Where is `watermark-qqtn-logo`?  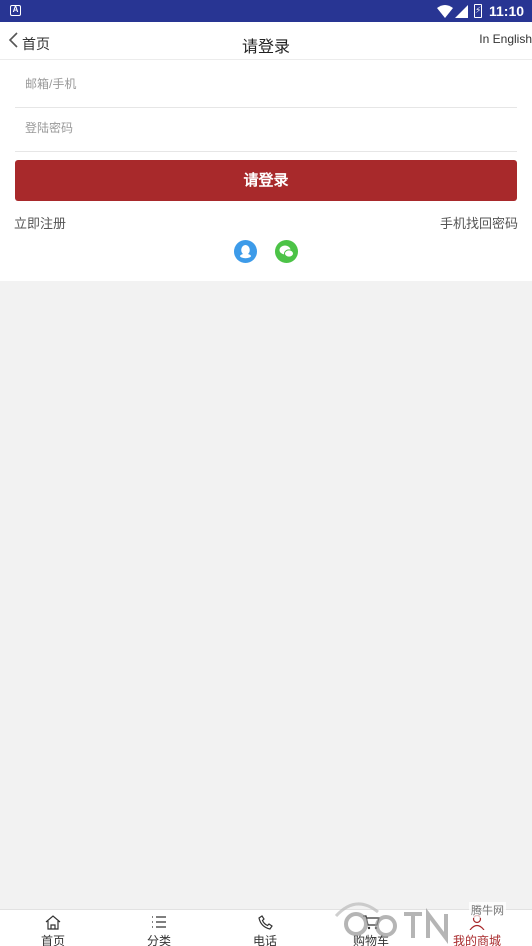 watermark-qqtn-logo is located at coordinates (391, 923).